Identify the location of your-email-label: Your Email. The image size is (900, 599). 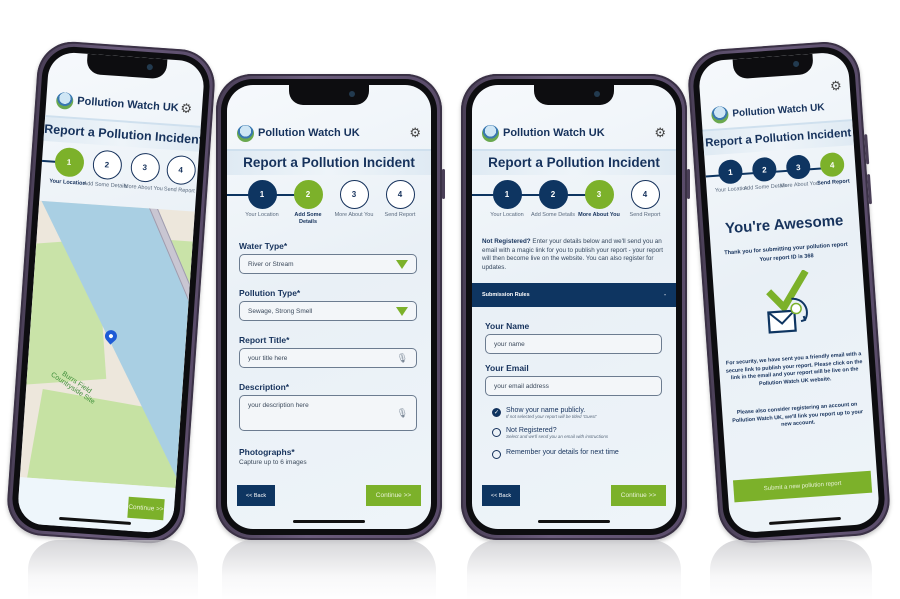
(507, 368).